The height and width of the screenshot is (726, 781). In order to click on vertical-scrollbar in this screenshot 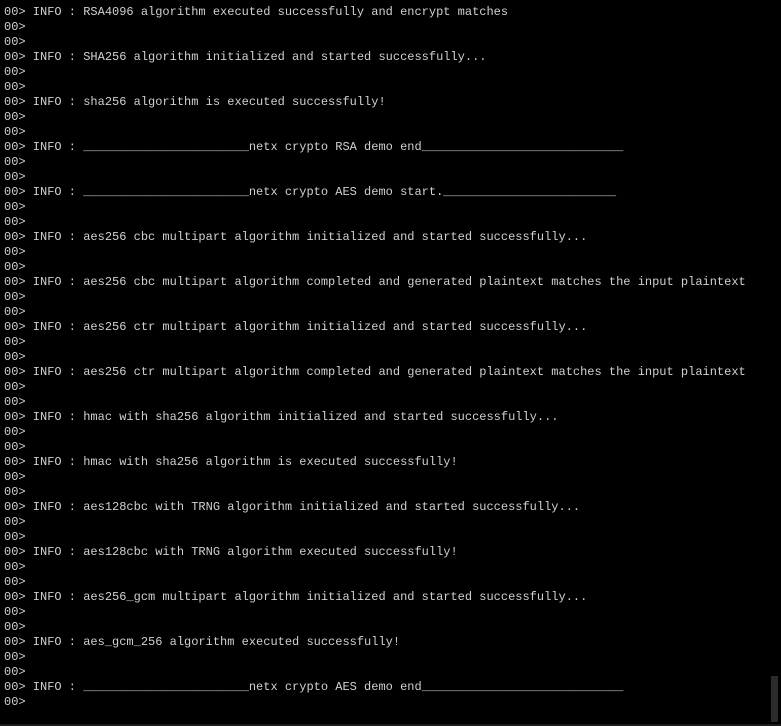, I will do `click(774, 363)`.